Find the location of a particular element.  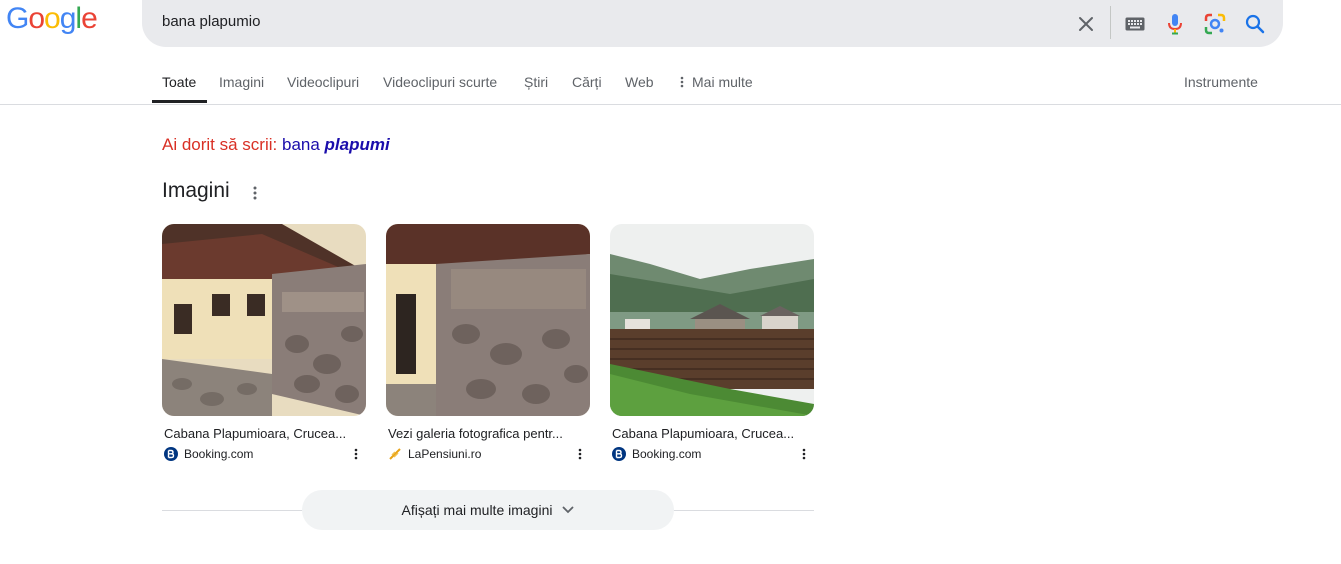

spelling-suggestion: Ai dorit să scrii: bana plapumi is located at coordinates (276, 145).